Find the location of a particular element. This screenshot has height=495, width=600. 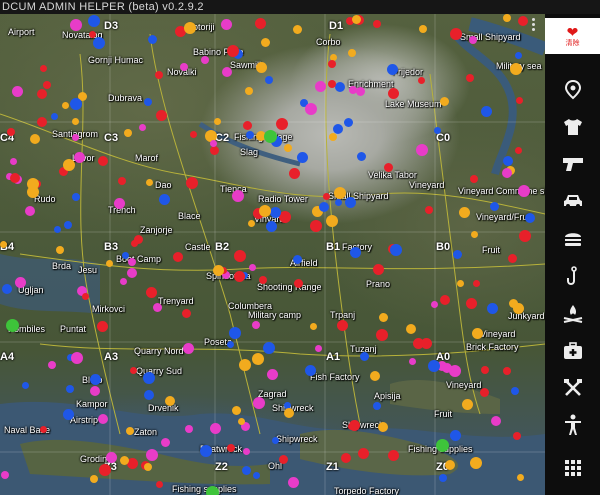

sidebar-item-camping is located at coordinates (572, 314).